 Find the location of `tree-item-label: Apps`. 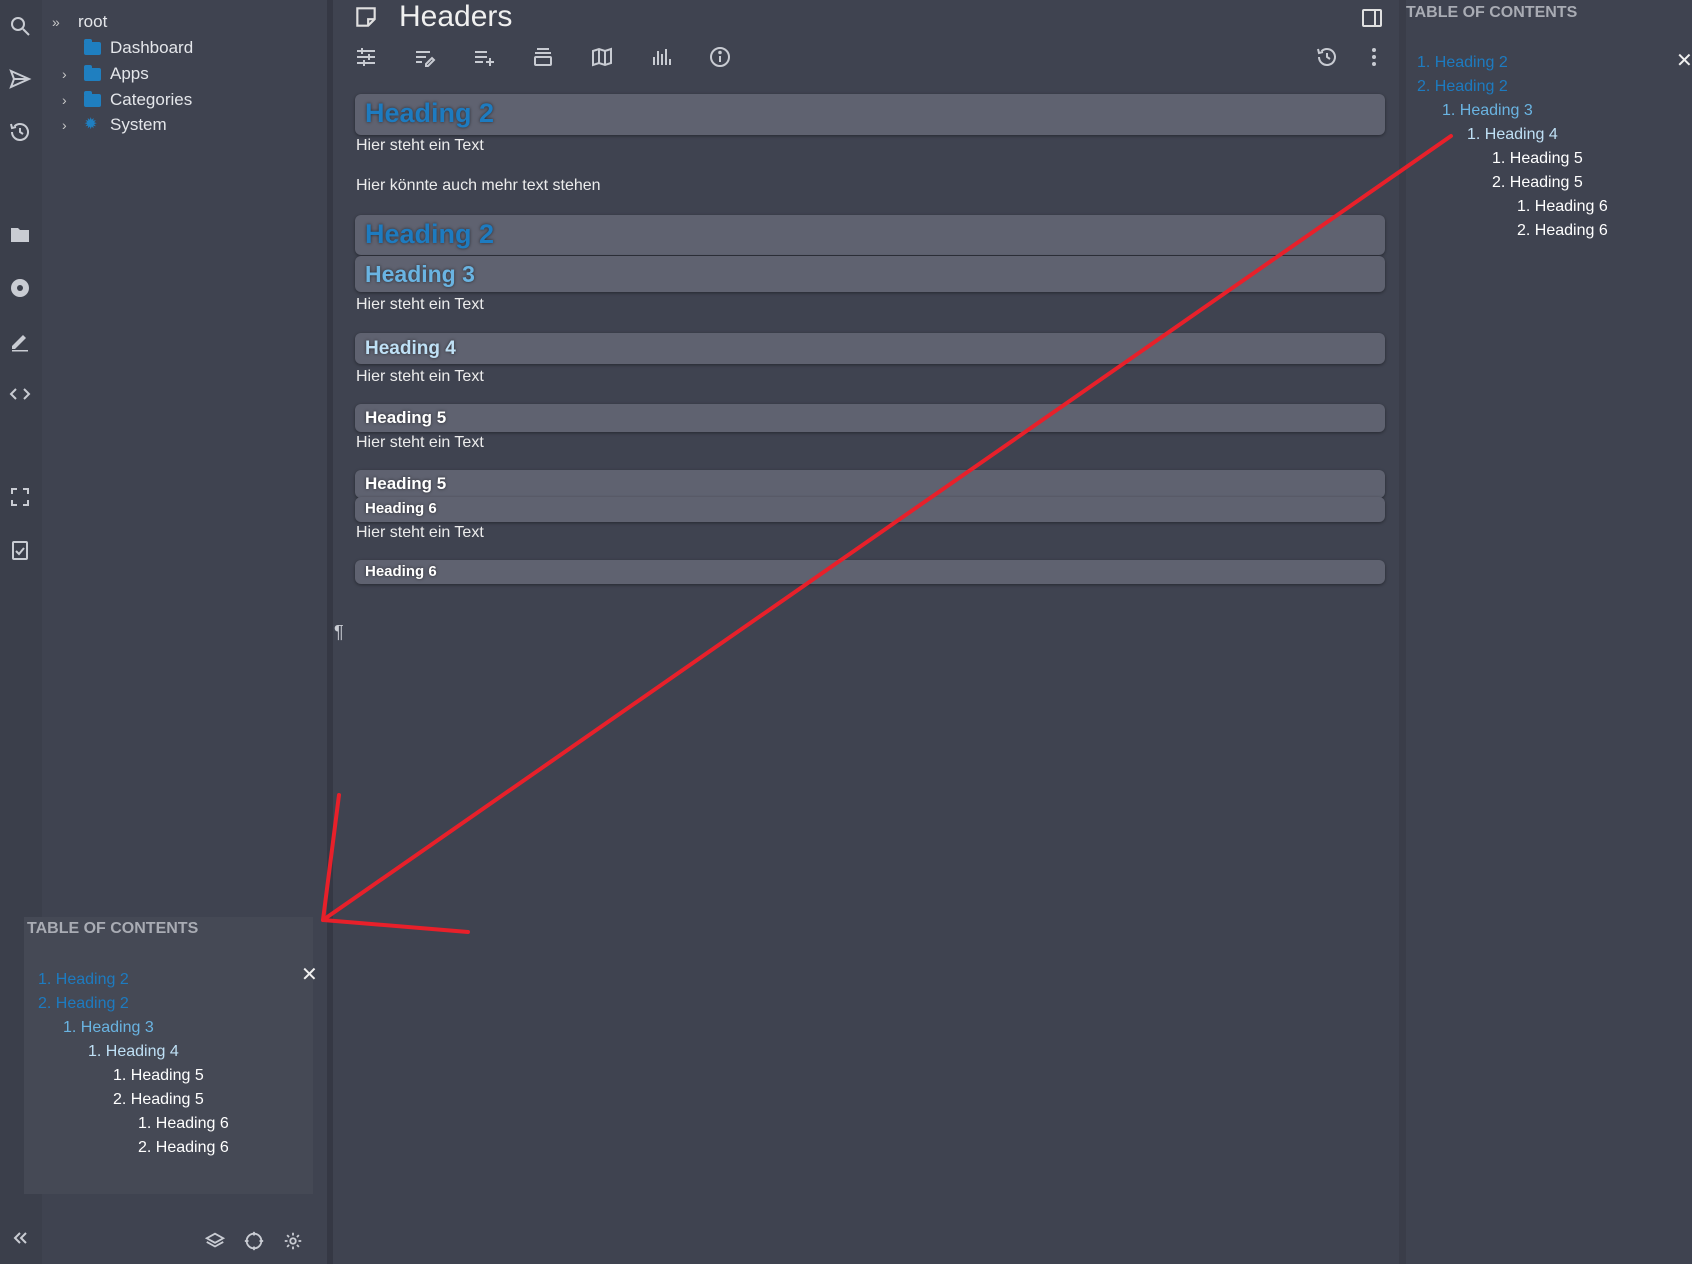

tree-item-label: Apps is located at coordinates (129, 73).